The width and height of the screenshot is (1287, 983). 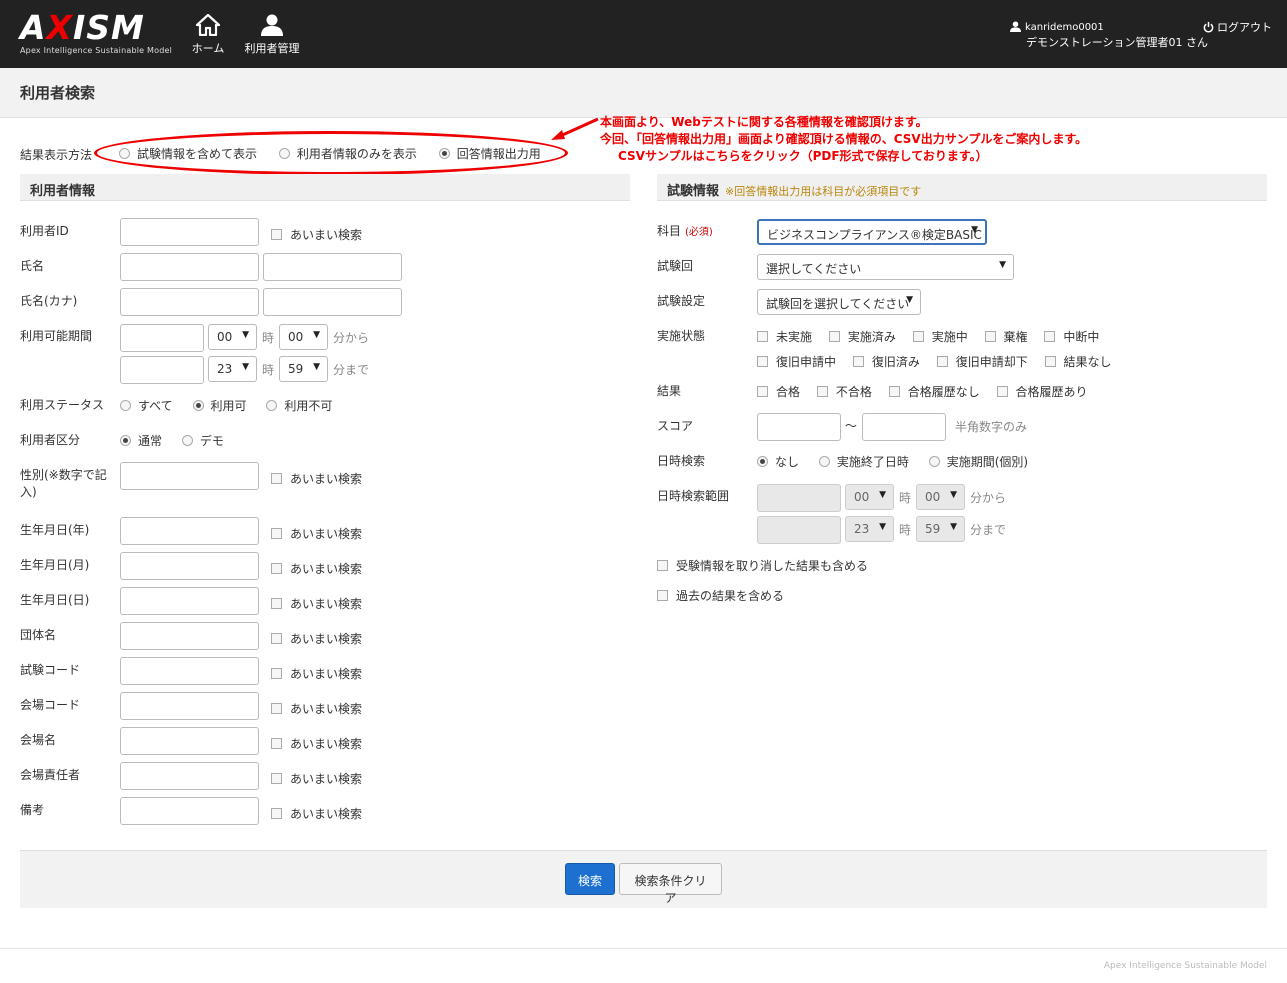 What do you see at coordinates (940, 529) in the screenshot?
I see `range-to-minute-select: 59` at bounding box center [940, 529].